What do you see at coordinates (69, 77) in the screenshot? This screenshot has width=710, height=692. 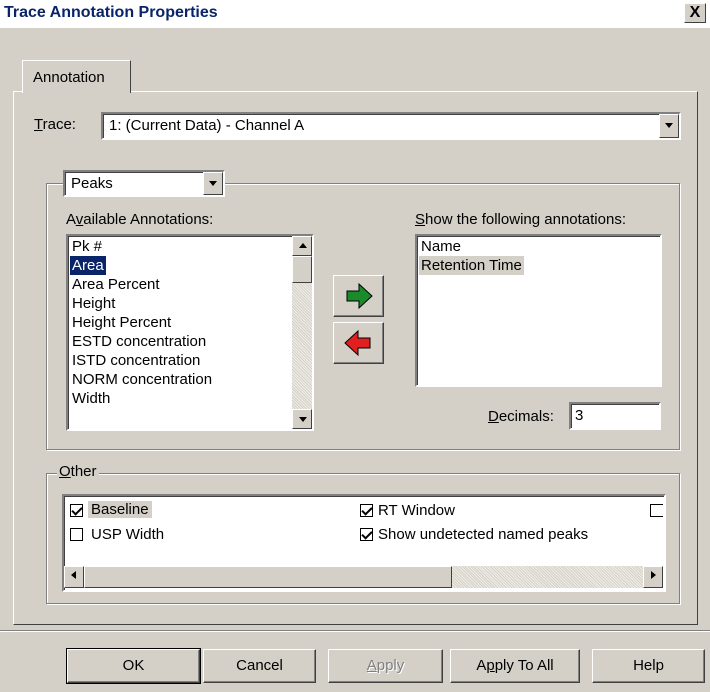 I see `tab-annotation-label: Annotation` at bounding box center [69, 77].